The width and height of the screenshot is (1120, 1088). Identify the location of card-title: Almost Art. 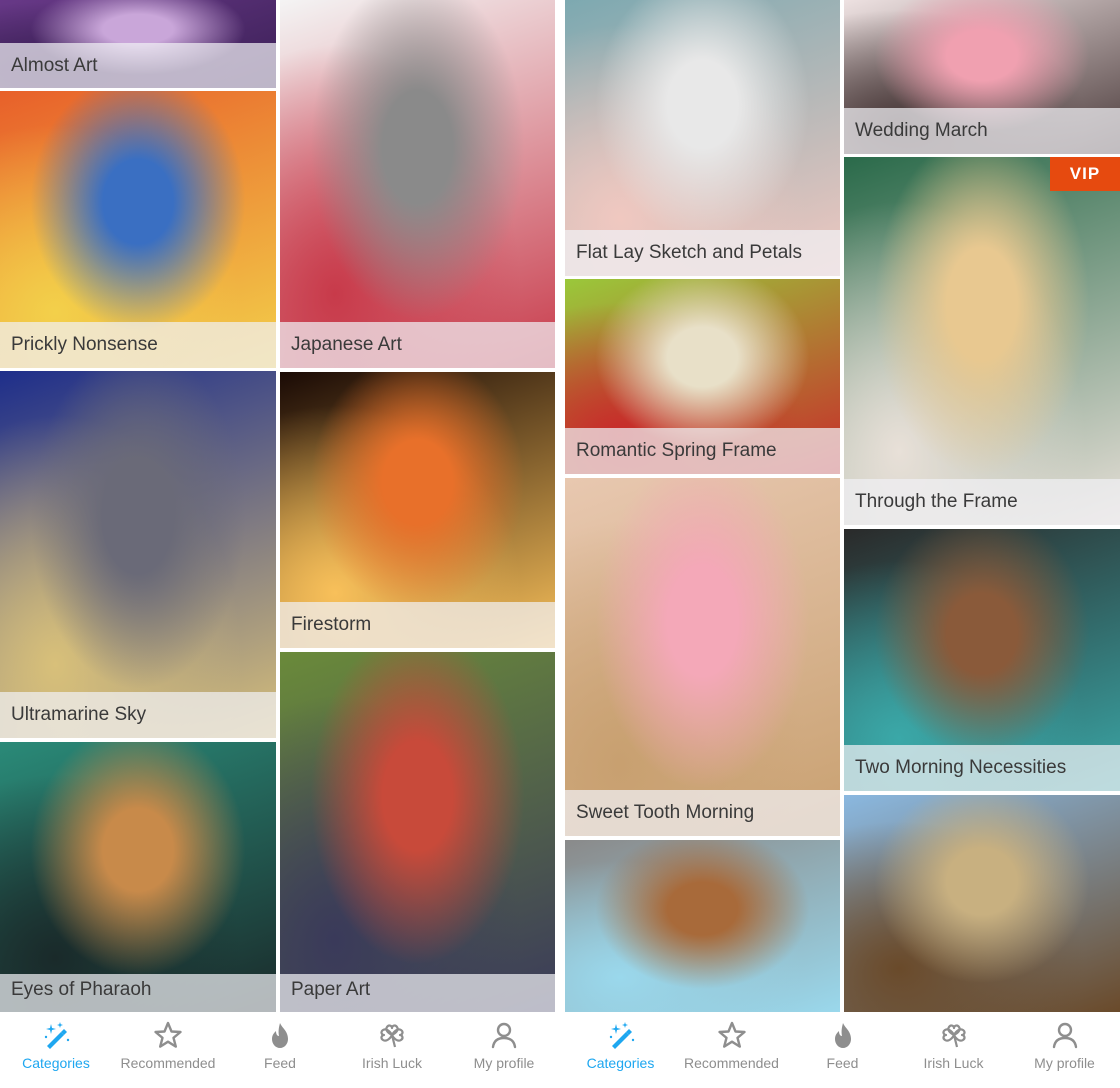
(138, 65).